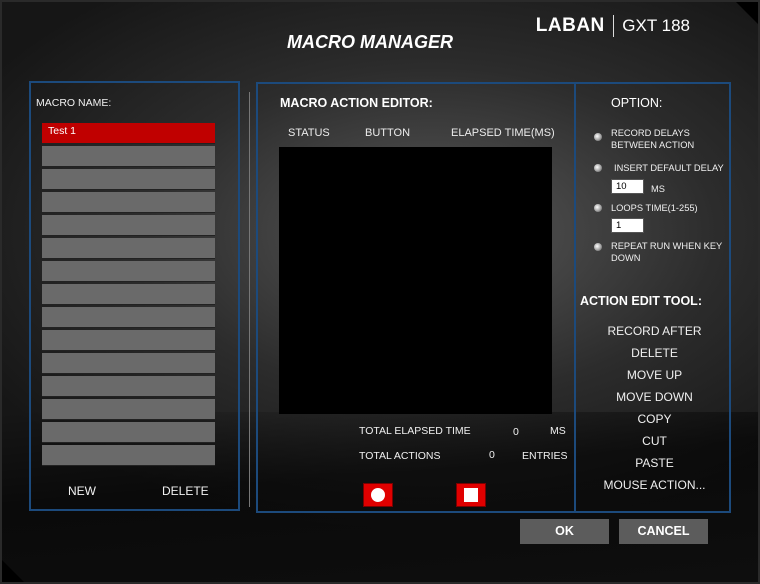 This screenshot has height=584, width=760. I want to click on delete-action-button: DELETE, so click(654, 353).